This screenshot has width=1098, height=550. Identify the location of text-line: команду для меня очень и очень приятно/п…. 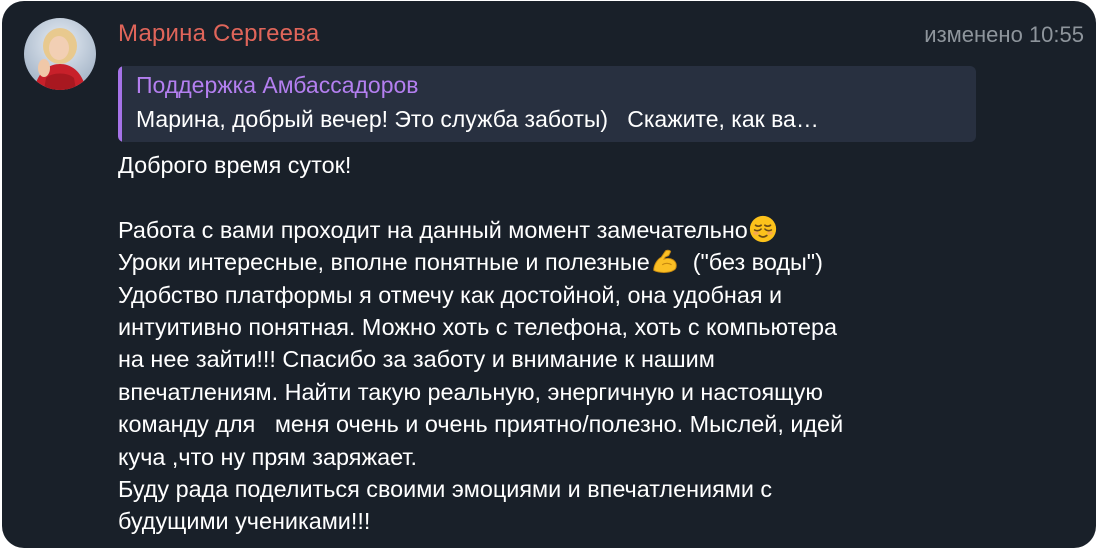
(481, 424).